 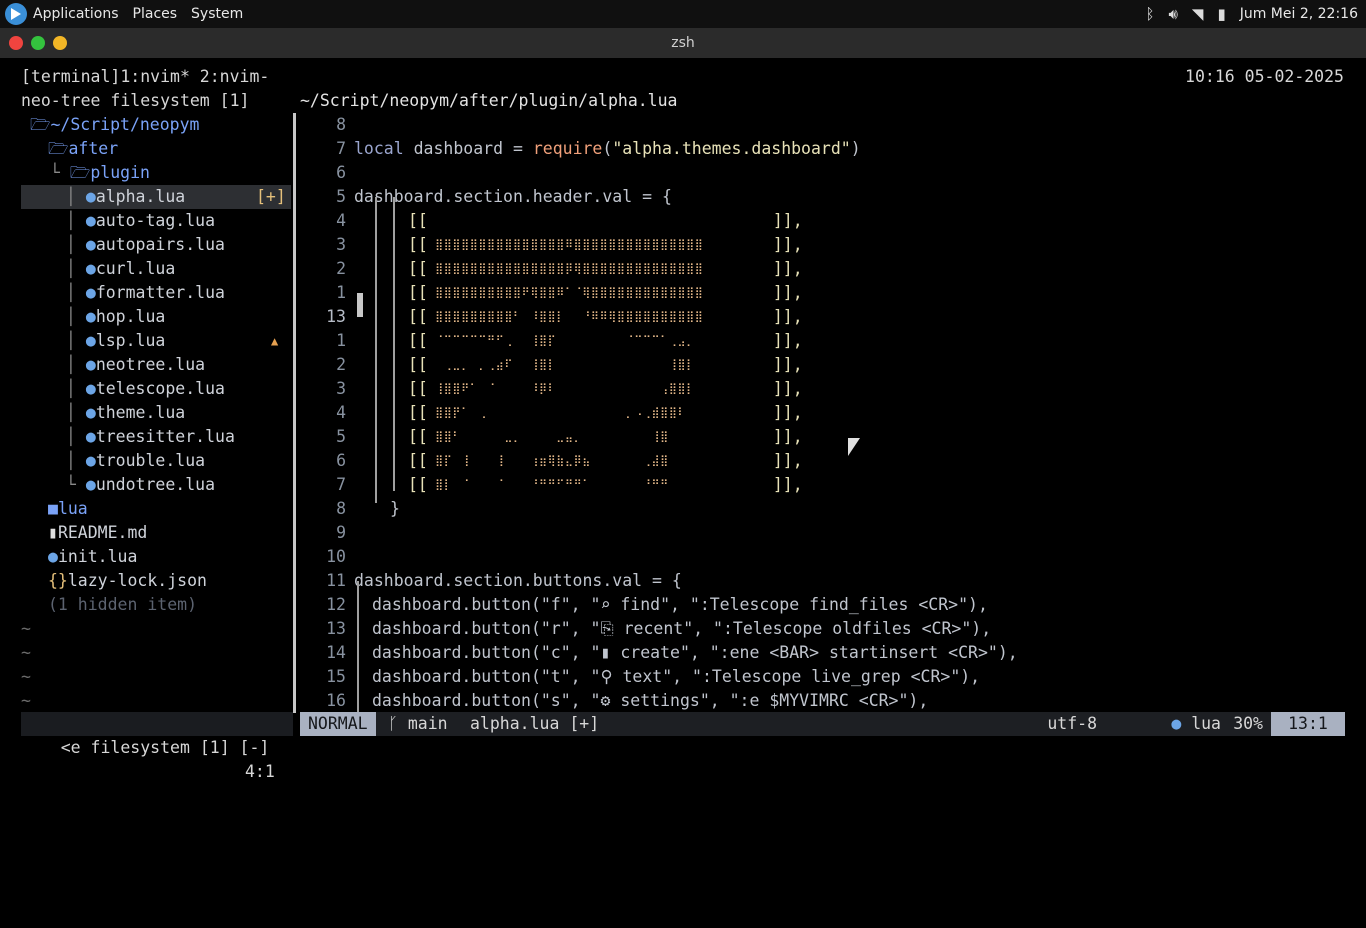 What do you see at coordinates (115, 317) in the screenshot?
I see `tree-file-item: │ ●hop.lua` at bounding box center [115, 317].